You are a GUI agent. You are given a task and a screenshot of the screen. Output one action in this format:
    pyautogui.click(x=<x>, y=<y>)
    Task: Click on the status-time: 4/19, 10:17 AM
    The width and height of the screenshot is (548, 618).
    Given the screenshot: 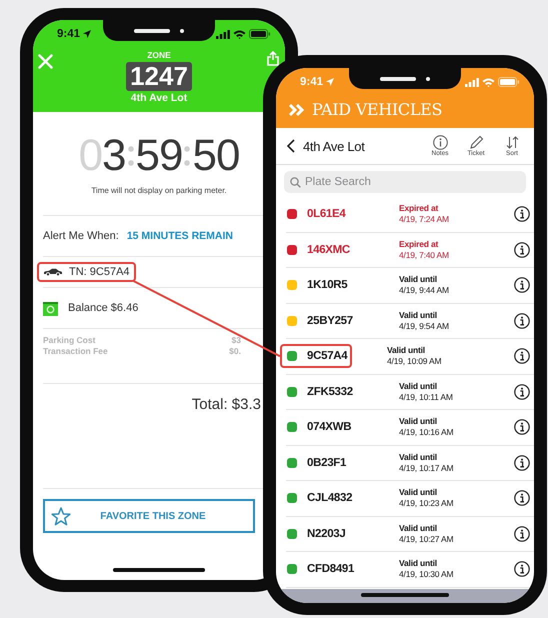 What is the action you would take?
    pyautogui.click(x=426, y=468)
    